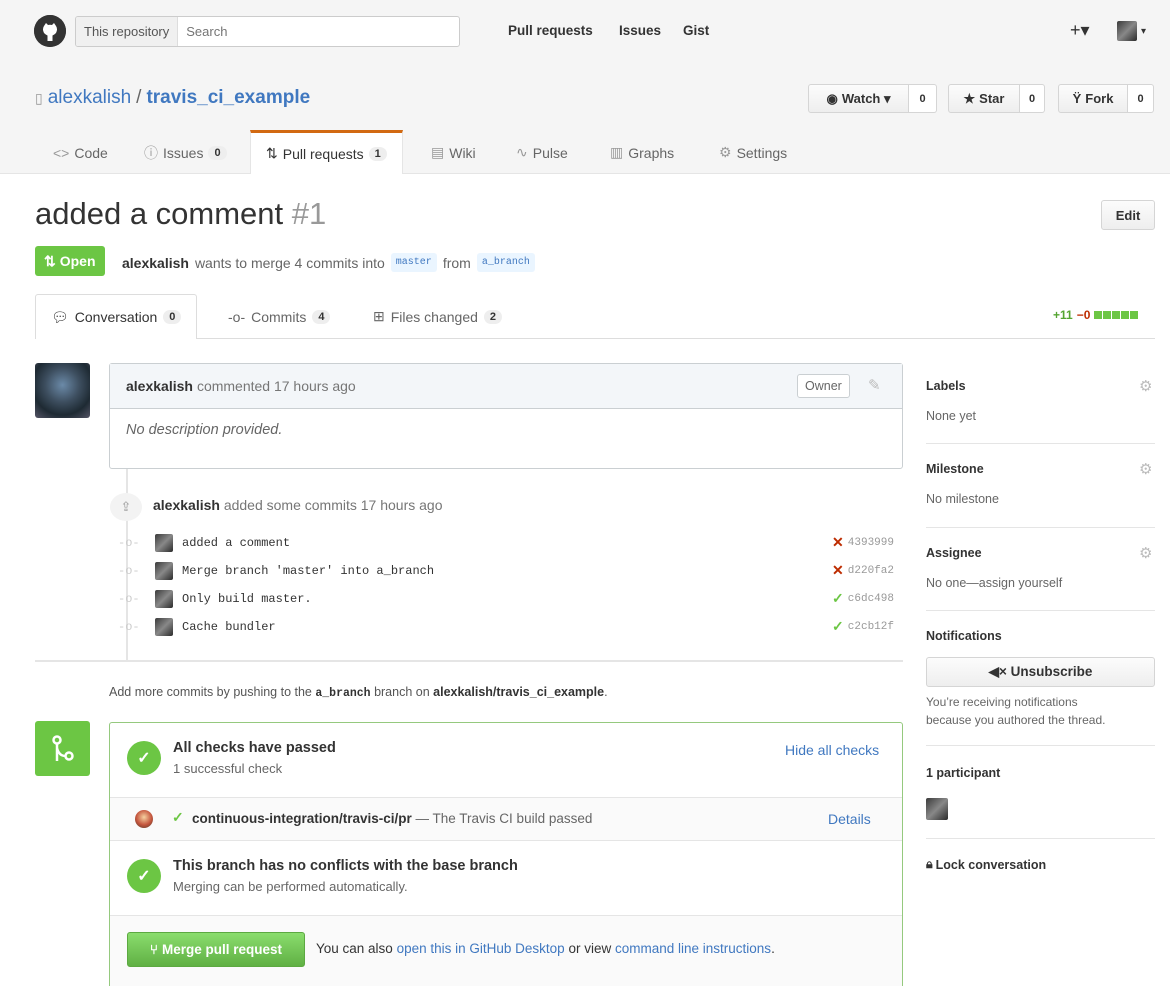  What do you see at coordinates (507, 599) in the screenshot?
I see `commit-message: Only build master.` at bounding box center [507, 599].